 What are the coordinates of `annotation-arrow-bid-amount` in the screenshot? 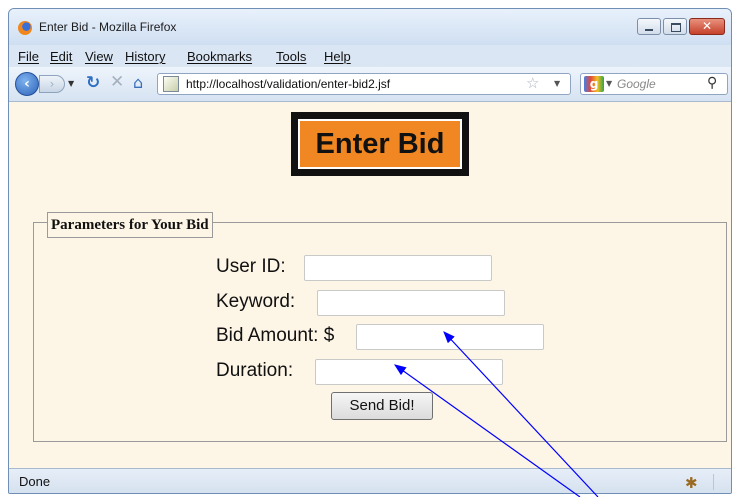 It's located at (521, 414).